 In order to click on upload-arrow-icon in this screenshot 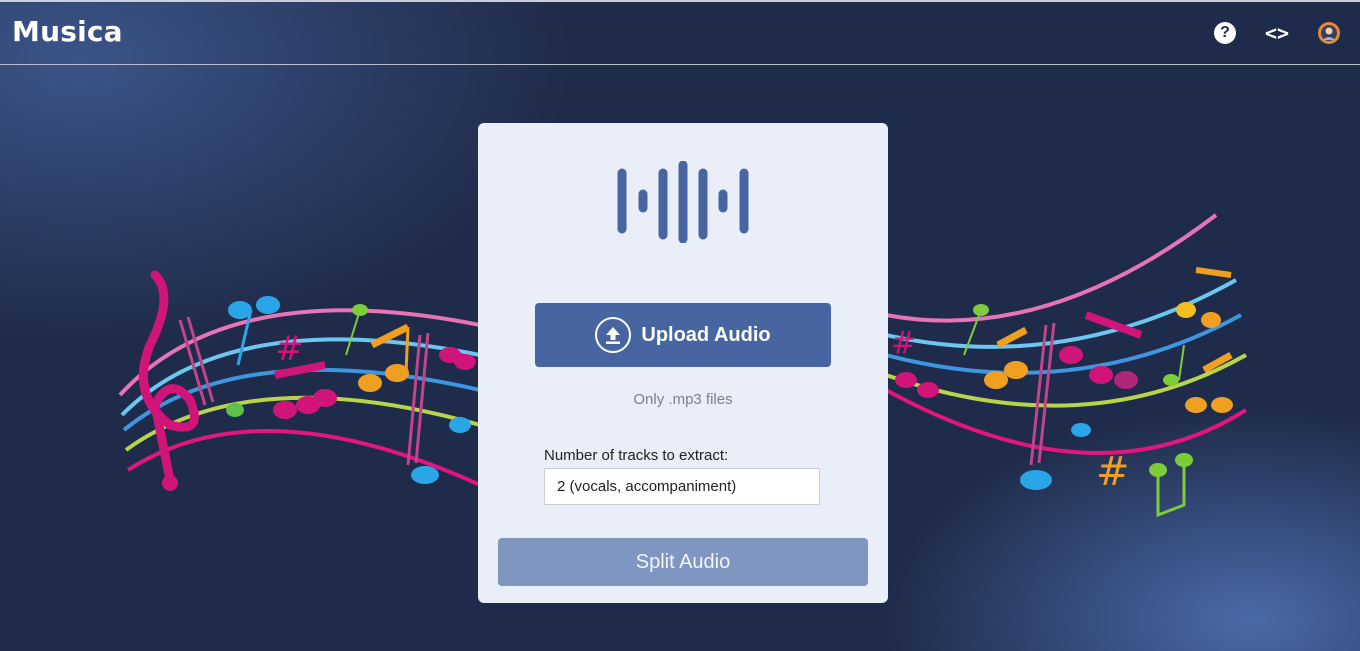, I will do `click(613, 335)`.